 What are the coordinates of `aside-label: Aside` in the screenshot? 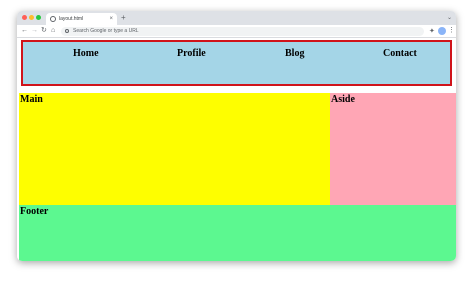 It's located at (343, 99).